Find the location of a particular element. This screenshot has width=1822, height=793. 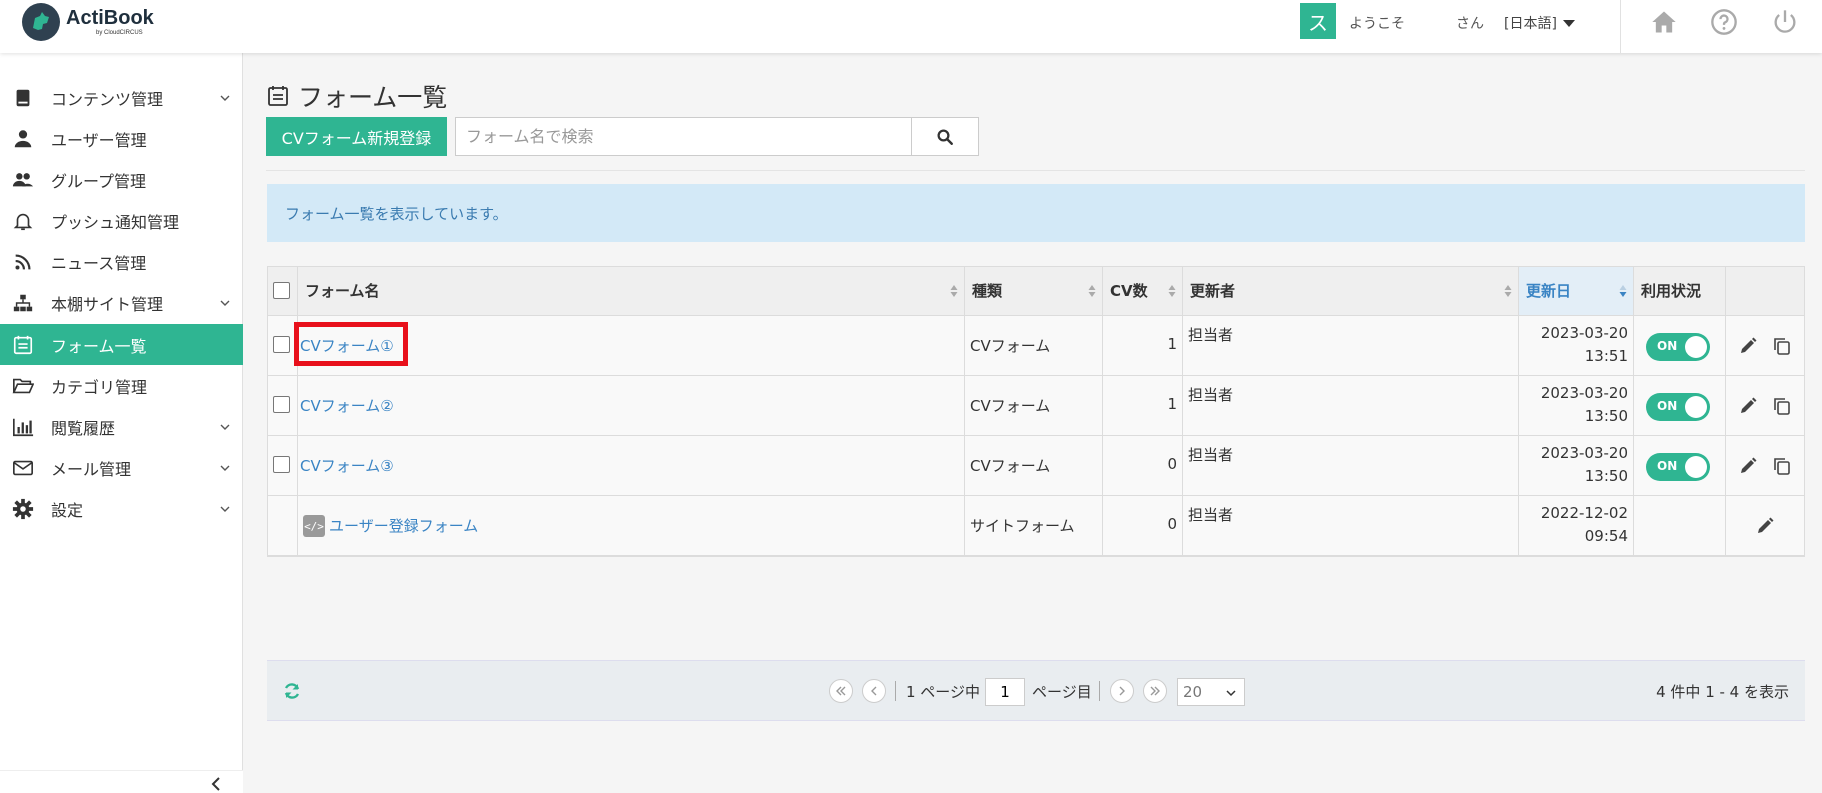

column-header-type: 種類 is located at coordinates (1034, 291).